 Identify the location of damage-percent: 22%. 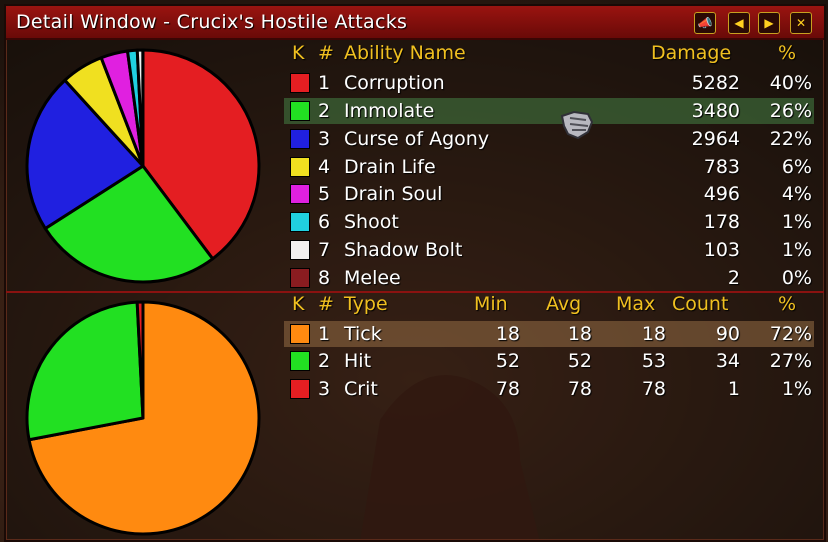
(790, 139).